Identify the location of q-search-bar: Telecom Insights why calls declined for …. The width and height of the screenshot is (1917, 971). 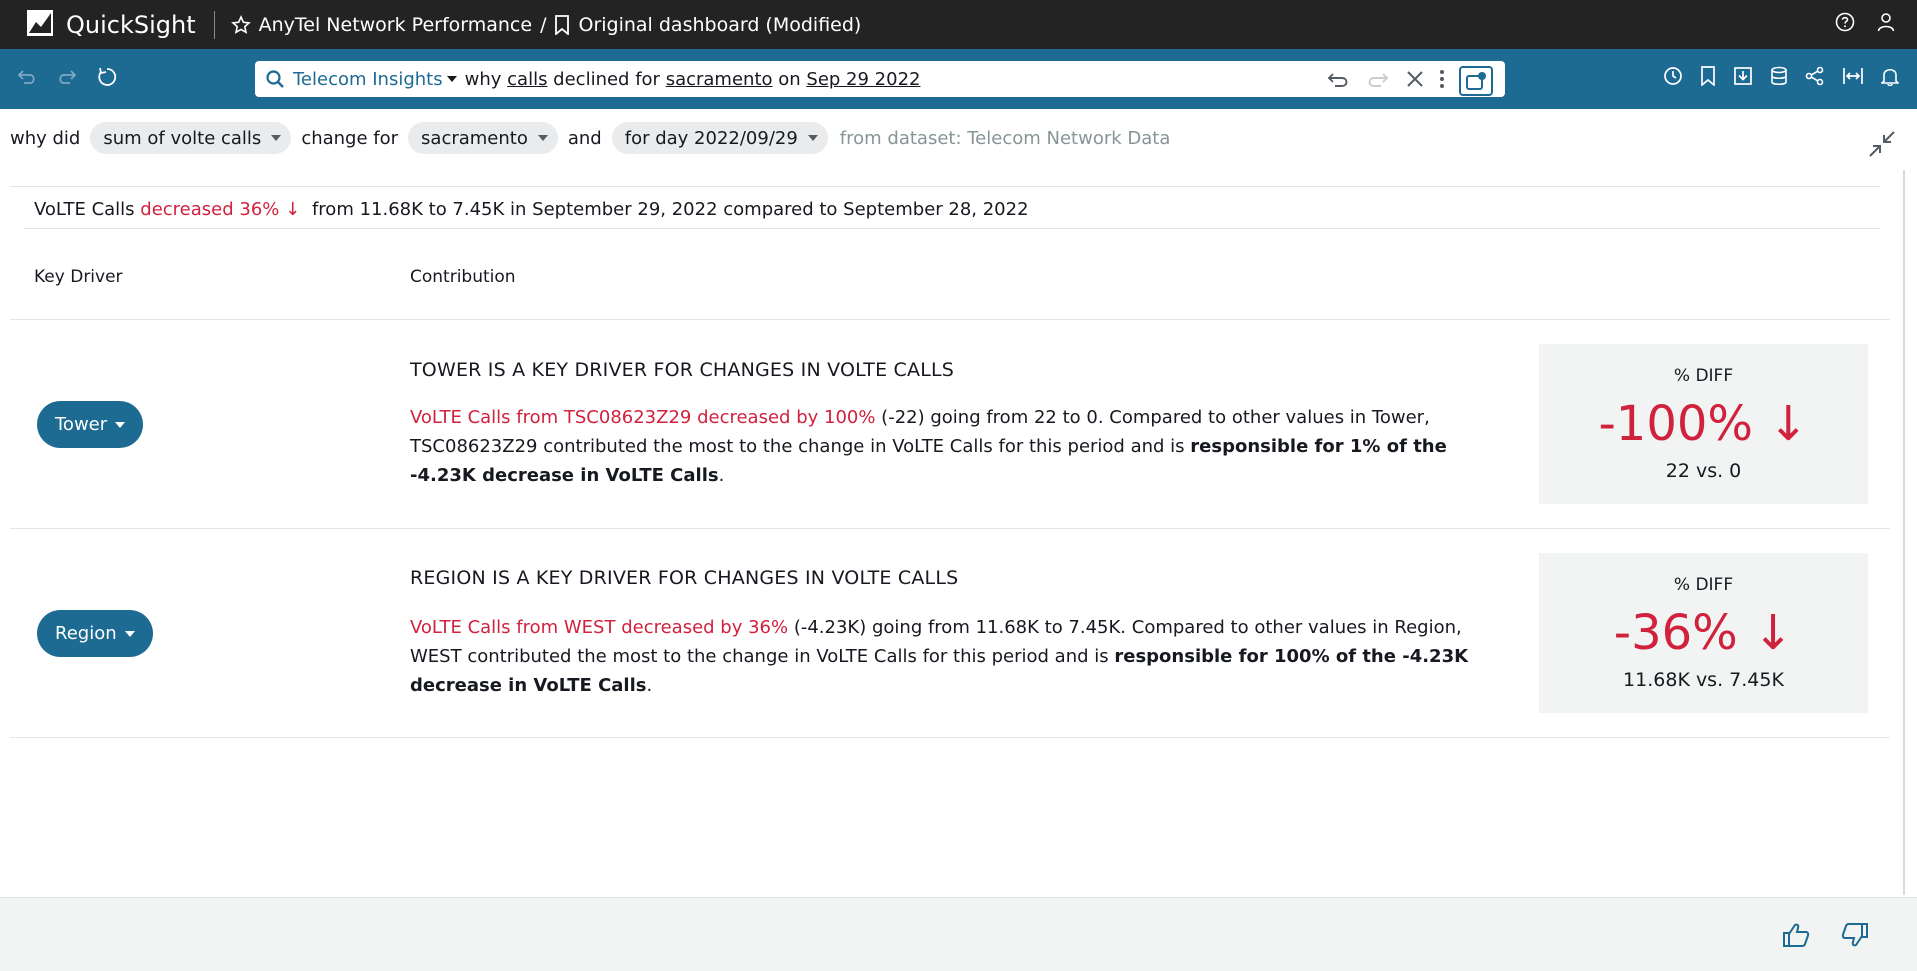
(880, 79).